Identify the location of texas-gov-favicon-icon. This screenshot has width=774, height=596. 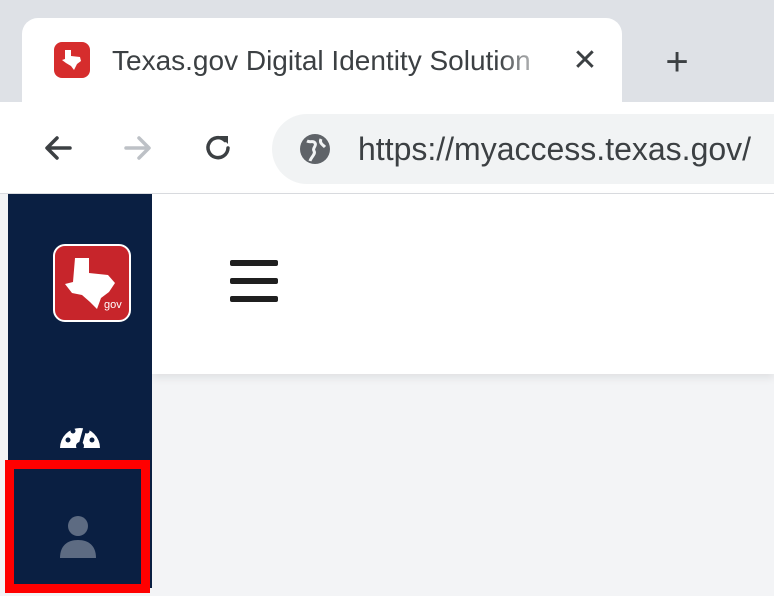
(72, 60).